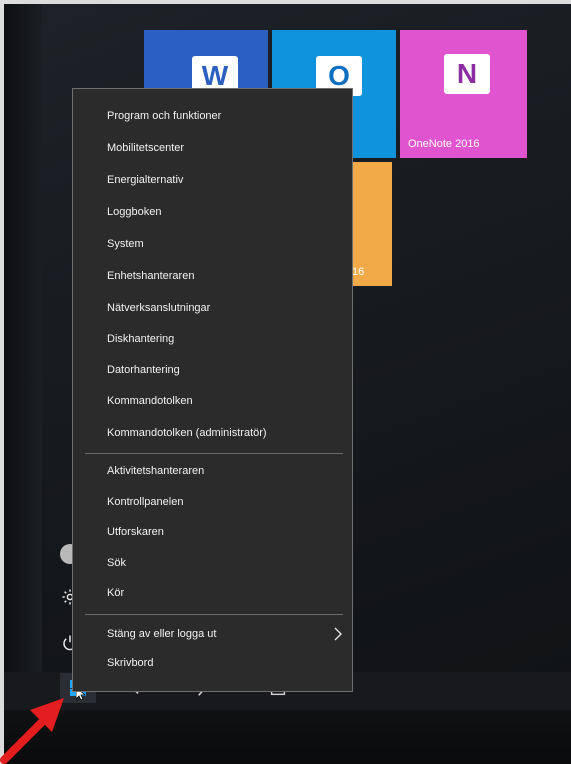  I want to click on onenote-tile-label: OneNote 2016, so click(444, 144).